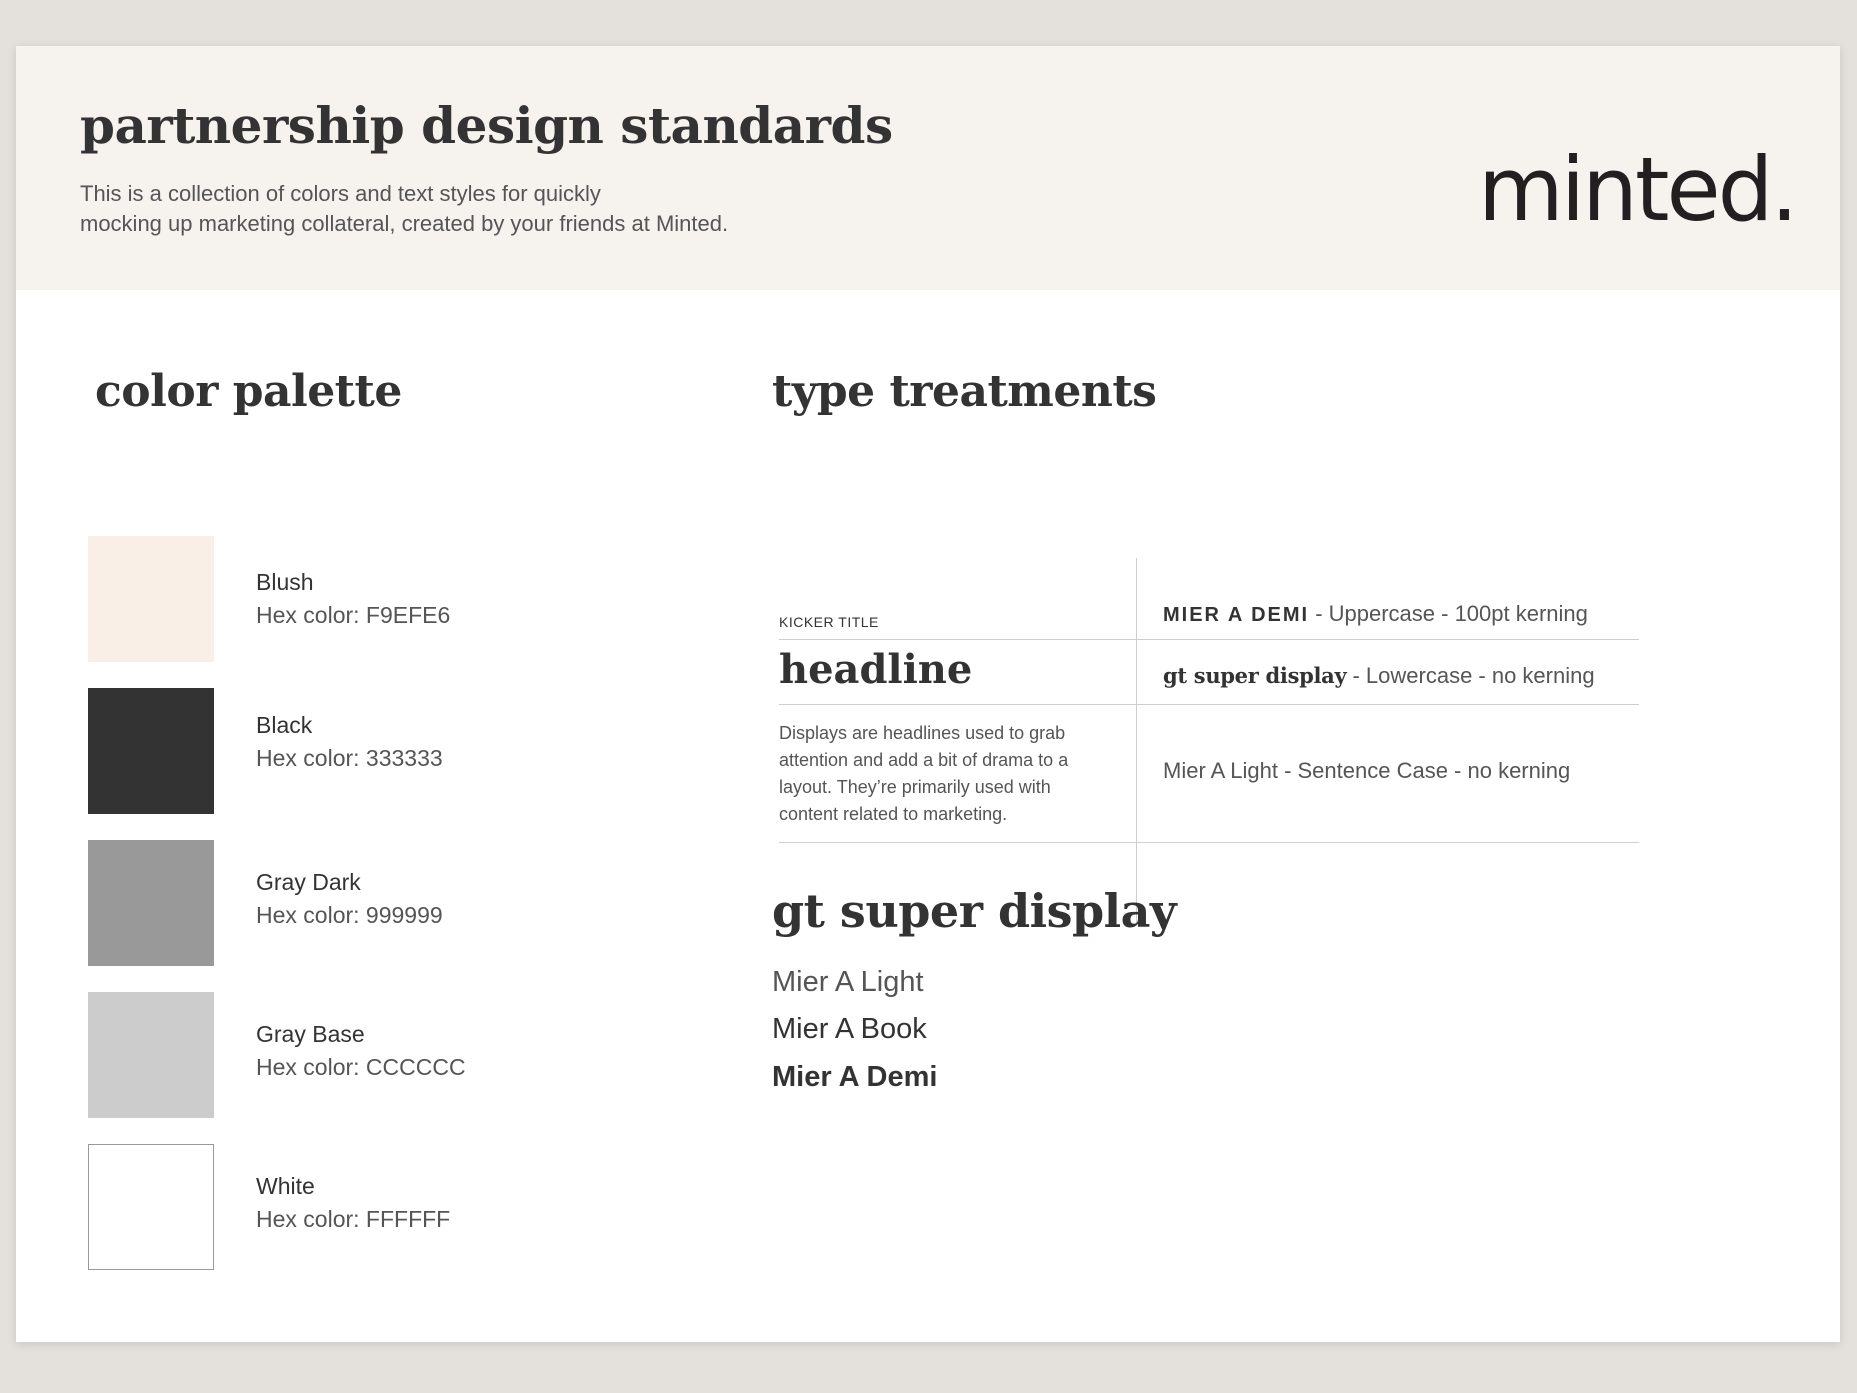  Describe the element at coordinates (353, 1203) in the screenshot. I see `swatch-label-white: White Hex color: FFFFFF` at that location.